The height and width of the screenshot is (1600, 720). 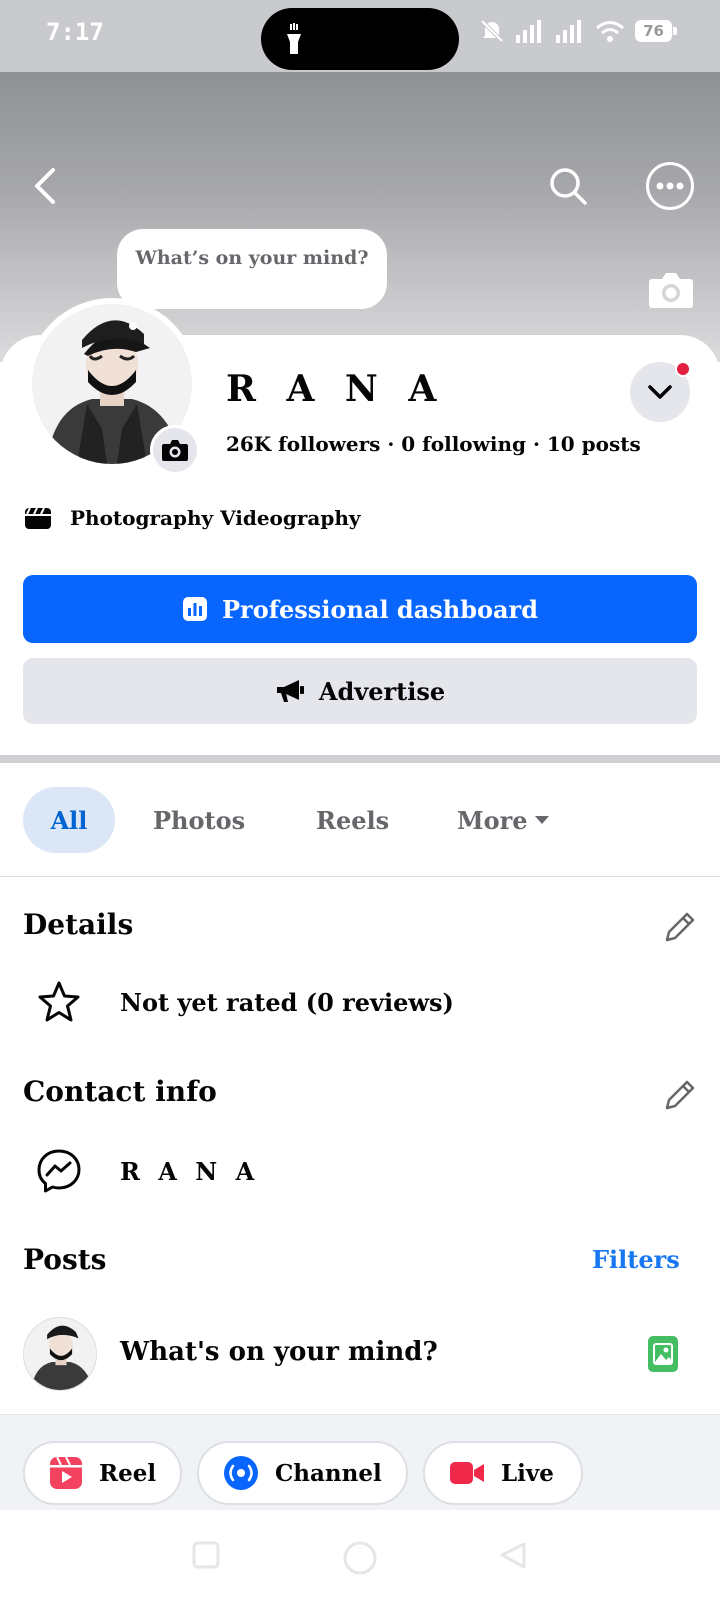 What do you see at coordinates (75, 32) in the screenshot?
I see `status-time: 7:17` at bounding box center [75, 32].